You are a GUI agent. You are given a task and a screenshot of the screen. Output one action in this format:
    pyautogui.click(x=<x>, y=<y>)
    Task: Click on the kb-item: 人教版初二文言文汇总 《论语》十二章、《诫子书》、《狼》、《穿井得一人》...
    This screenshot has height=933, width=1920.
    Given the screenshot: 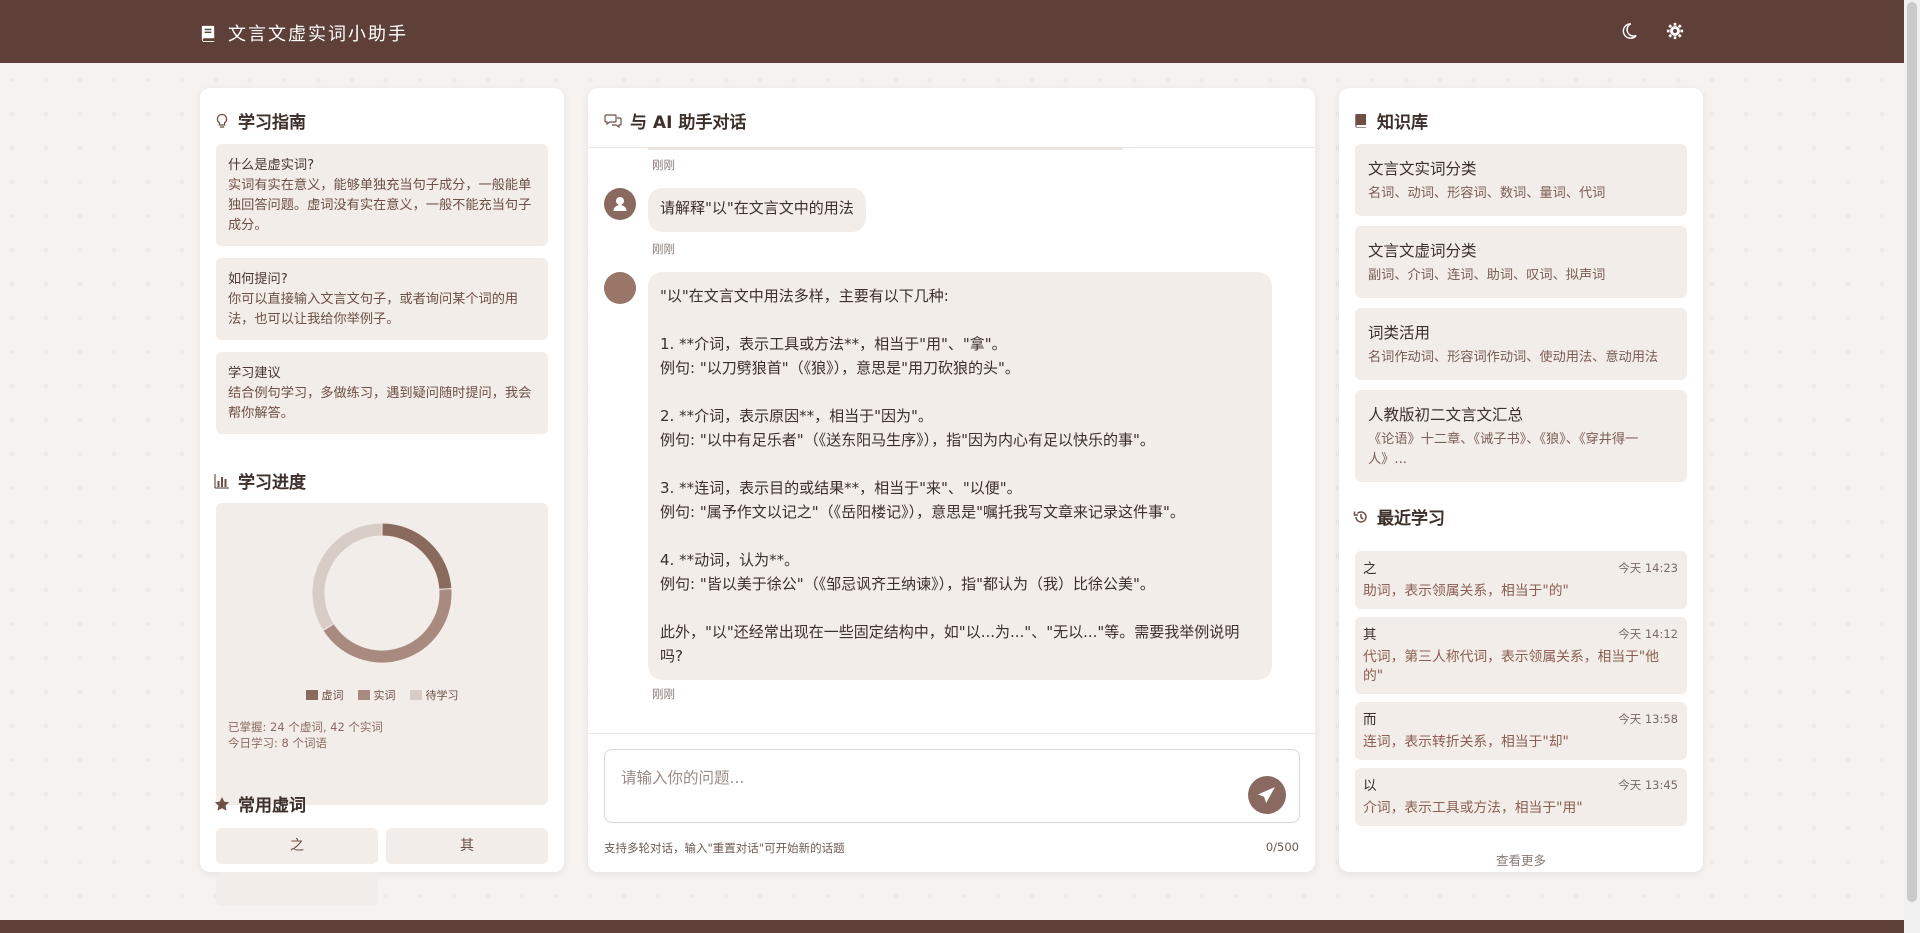 What is the action you would take?
    pyautogui.click(x=1521, y=436)
    